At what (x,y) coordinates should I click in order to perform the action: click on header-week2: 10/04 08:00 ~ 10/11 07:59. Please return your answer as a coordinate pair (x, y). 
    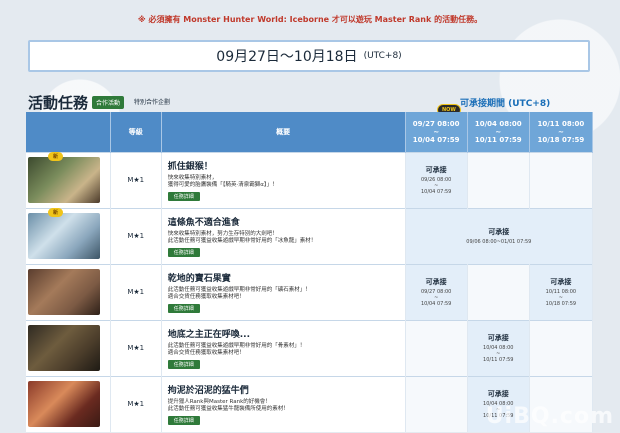
    Looking at the image, I should click on (498, 132).